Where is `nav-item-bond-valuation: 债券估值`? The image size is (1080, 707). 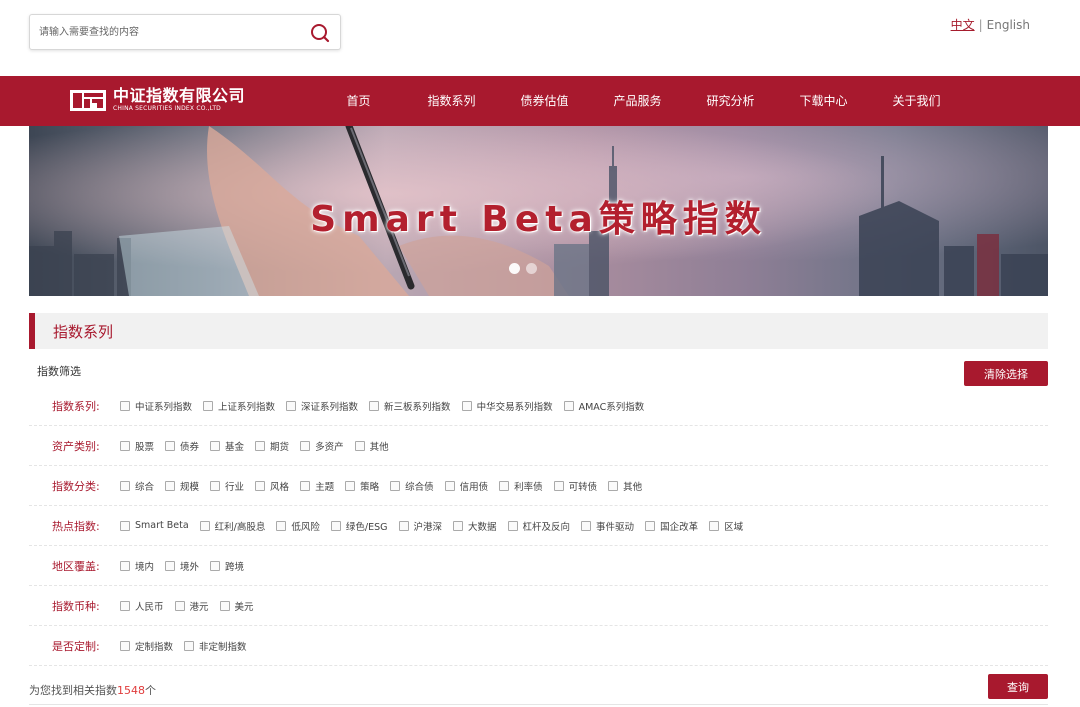
nav-item-bond-valuation: 债券估值 is located at coordinates (544, 101).